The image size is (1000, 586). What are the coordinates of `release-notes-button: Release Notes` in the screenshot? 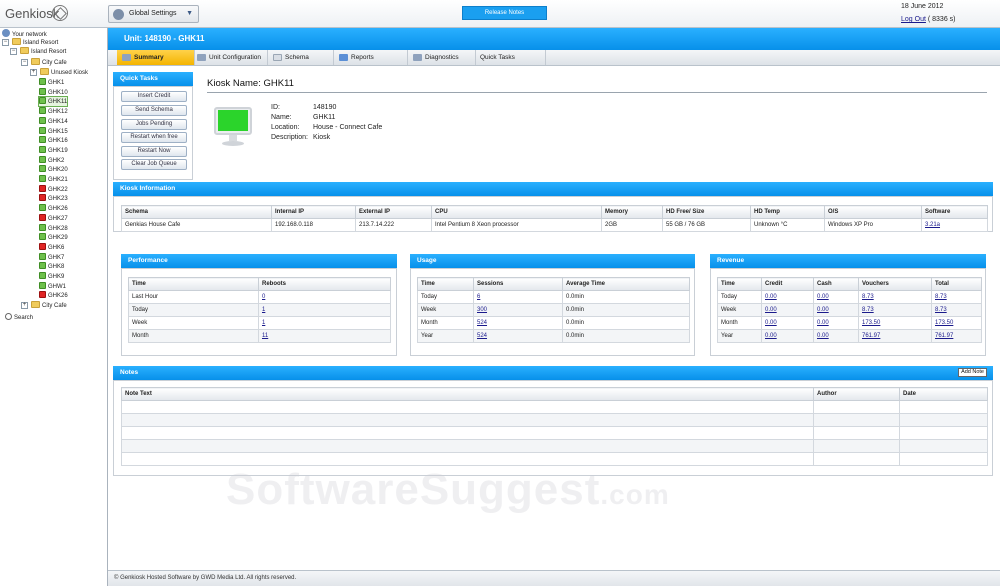 It's located at (504, 13).